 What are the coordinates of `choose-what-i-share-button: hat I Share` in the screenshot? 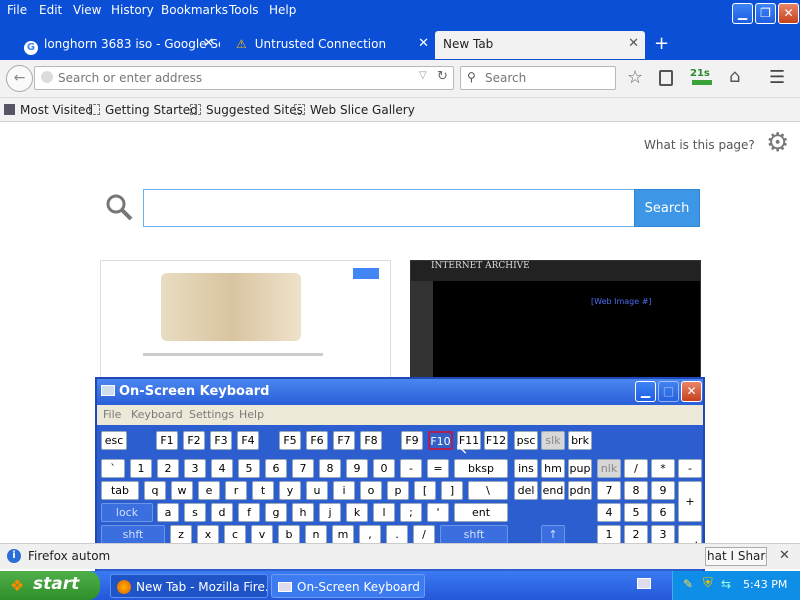 It's located at (736, 556).